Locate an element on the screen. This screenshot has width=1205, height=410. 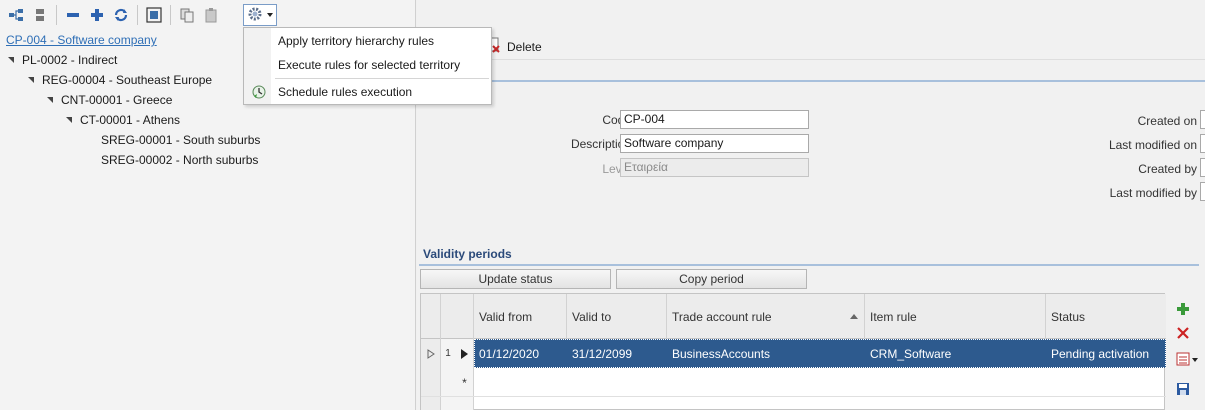
validity-periods-title: Validity periods is located at coordinates (467, 254).